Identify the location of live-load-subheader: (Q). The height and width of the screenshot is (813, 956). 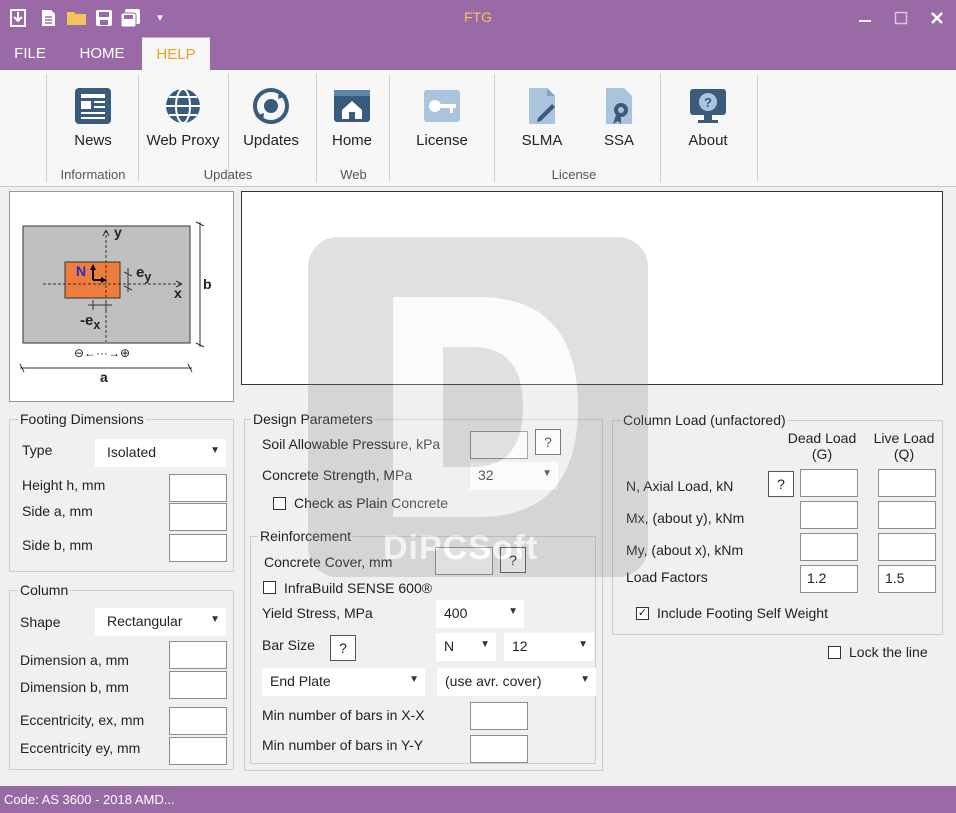
(904, 454).